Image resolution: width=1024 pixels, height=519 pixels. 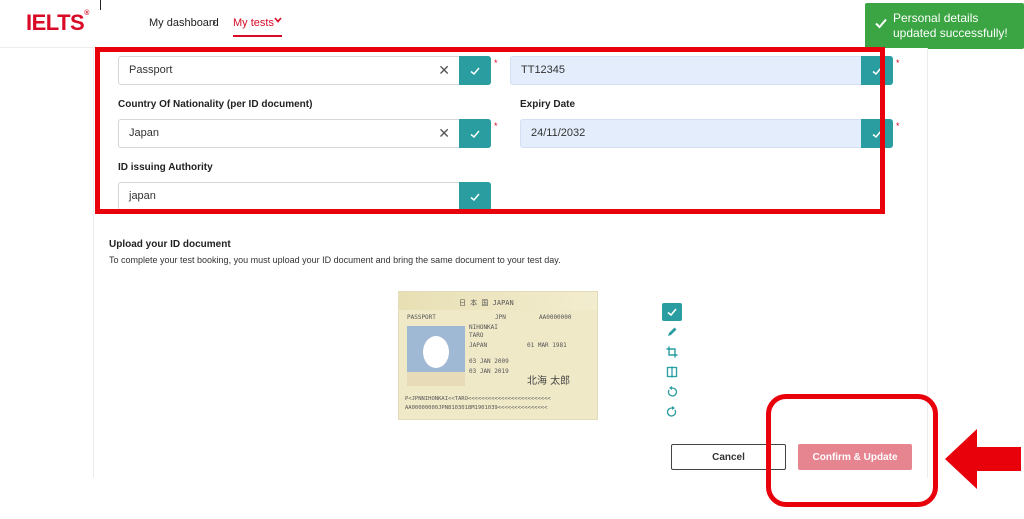 I want to click on annotation-arrow-icon, so click(x=983, y=459).